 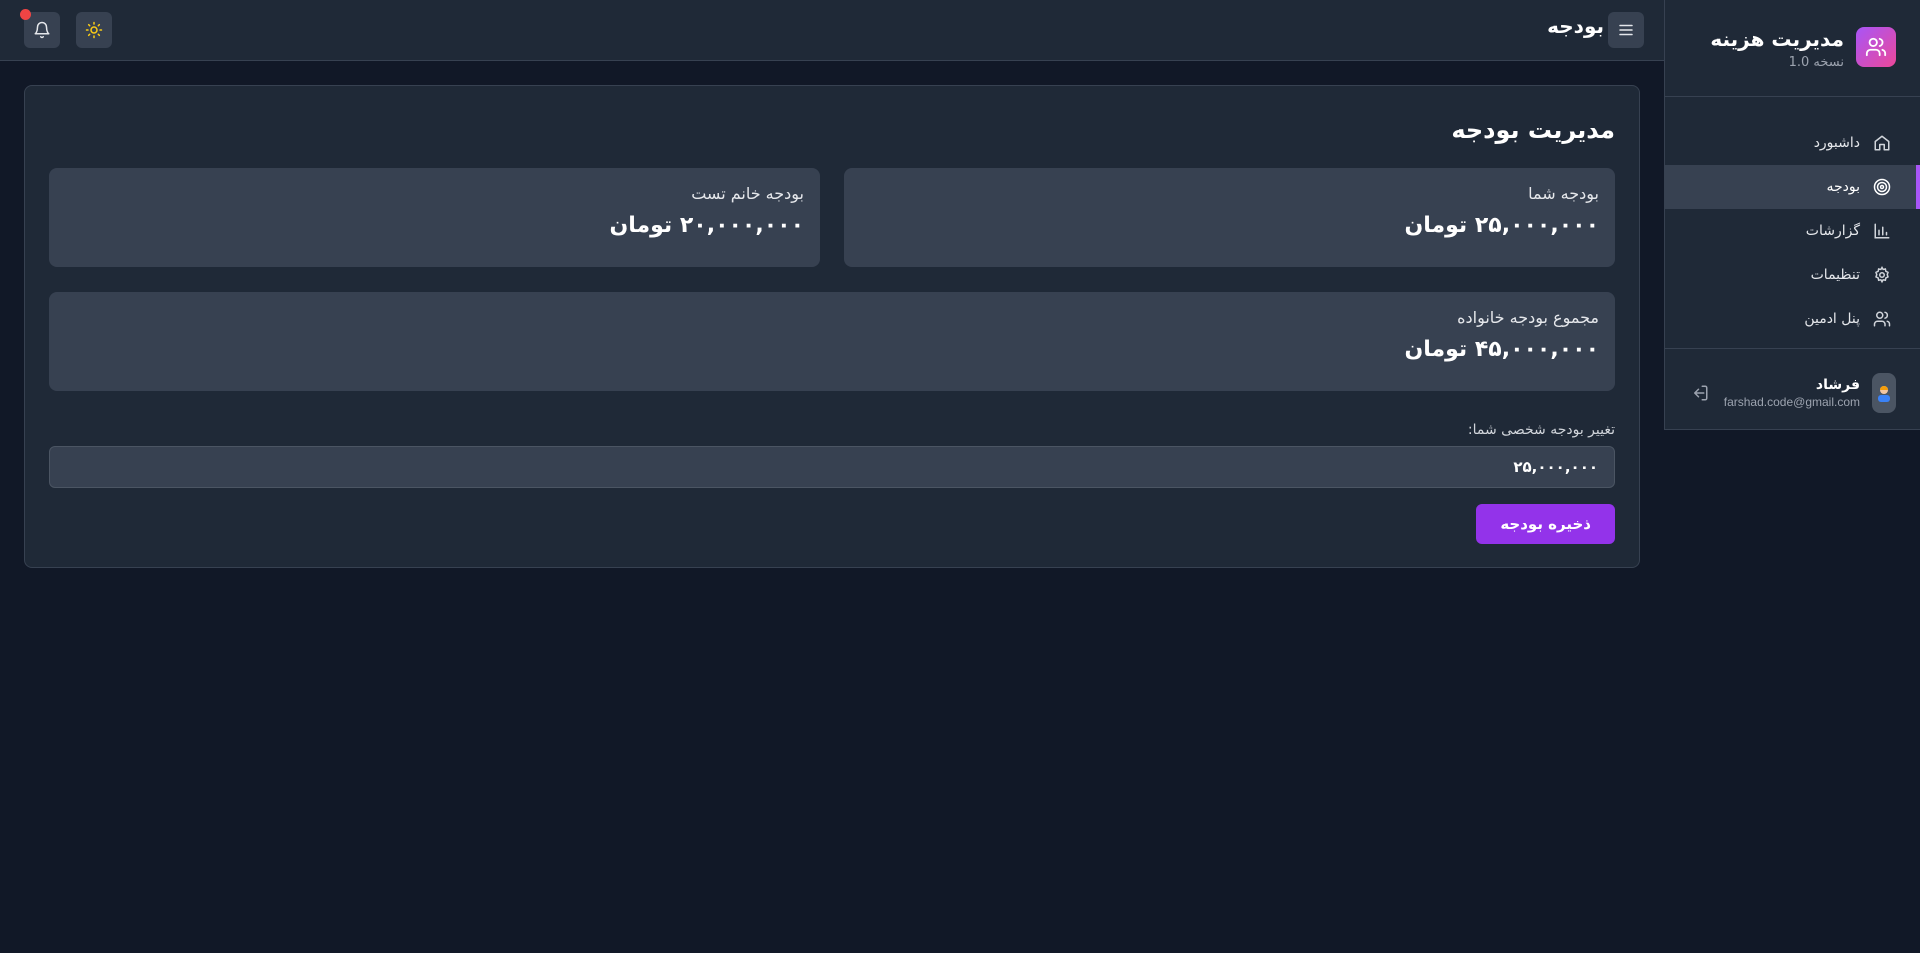 I want to click on sidebar-item-reports: گزارشات, so click(x=1792, y=231).